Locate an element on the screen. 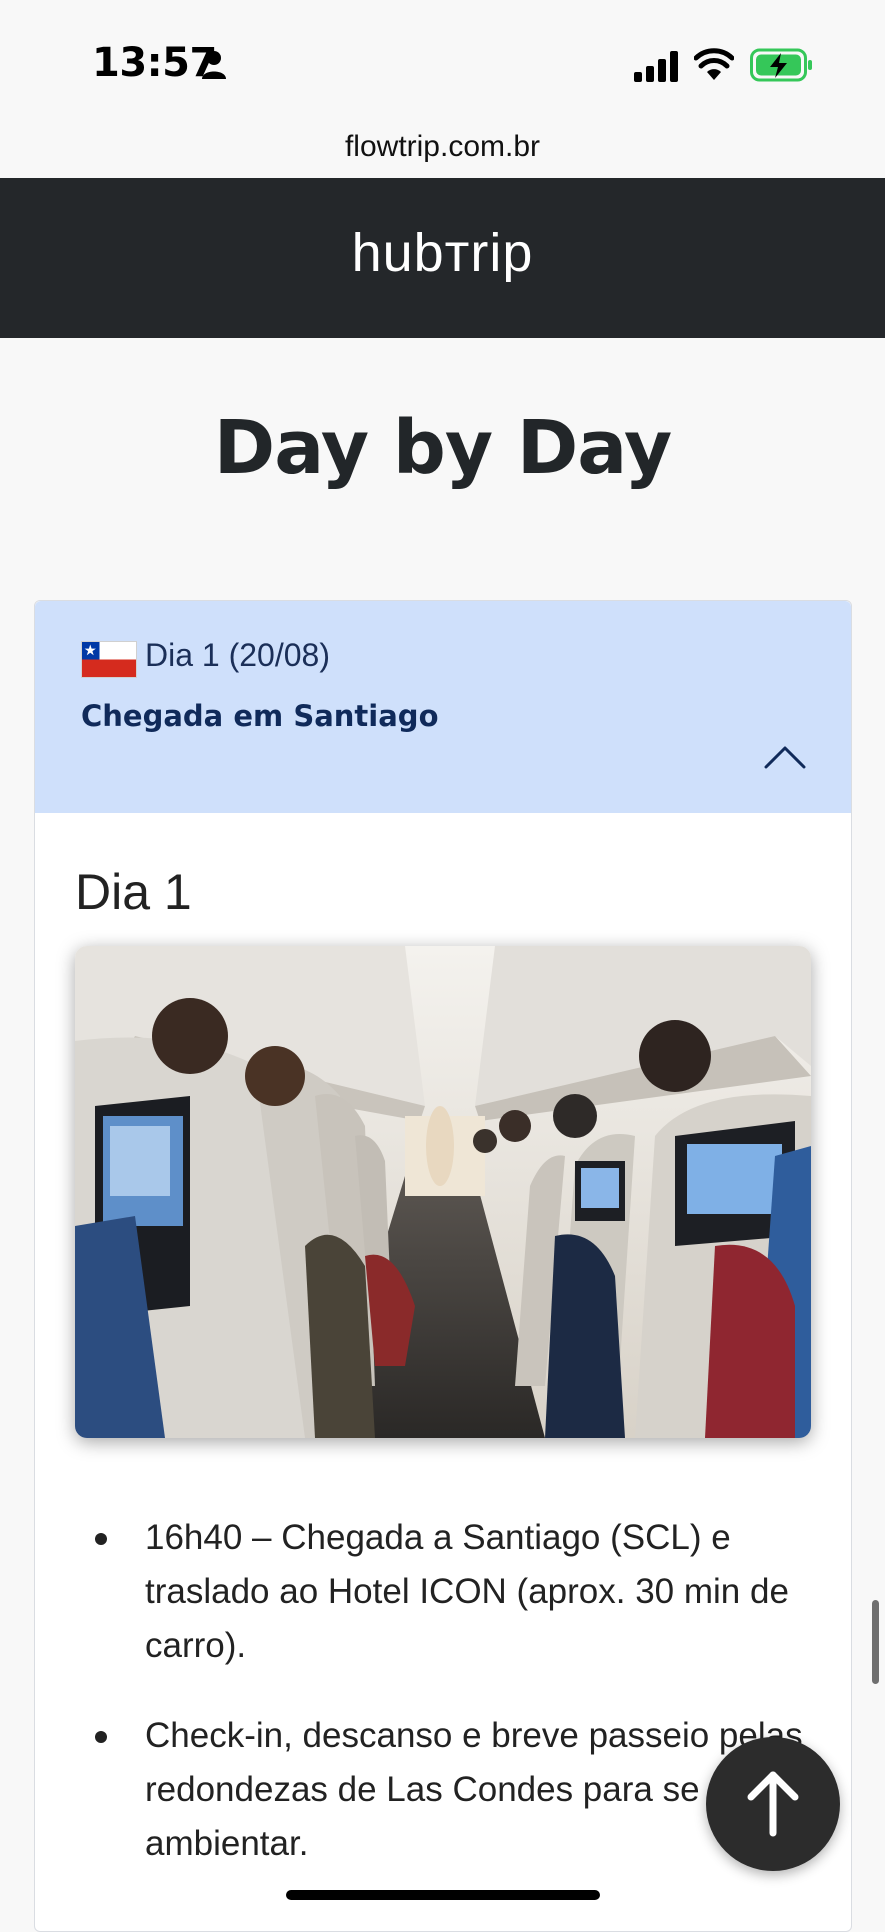  page-title: Day by Day is located at coordinates (442, 448).